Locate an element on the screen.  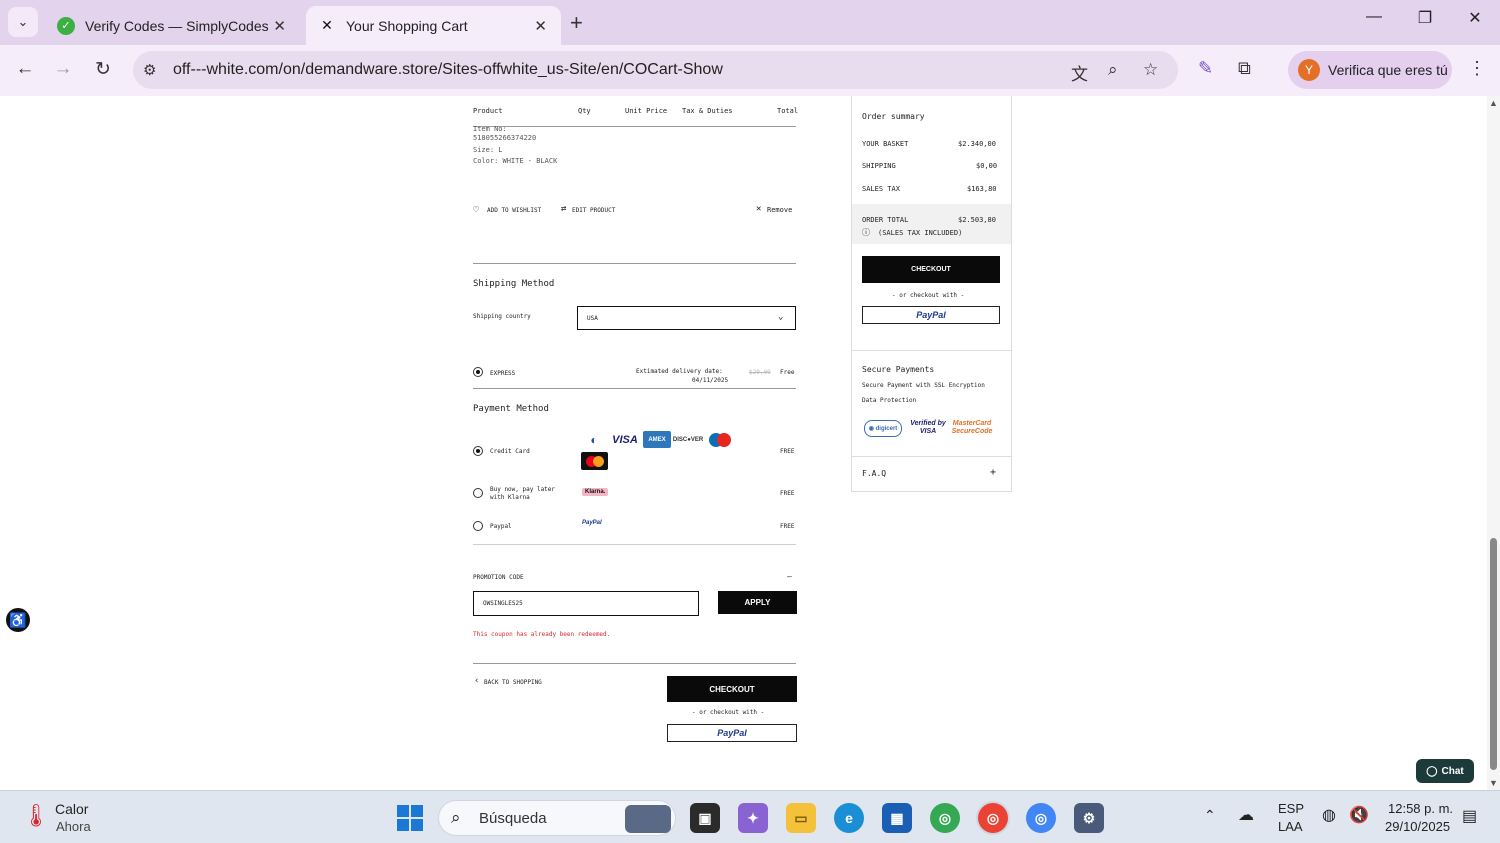
klarna-radio is located at coordinates (478, 493).